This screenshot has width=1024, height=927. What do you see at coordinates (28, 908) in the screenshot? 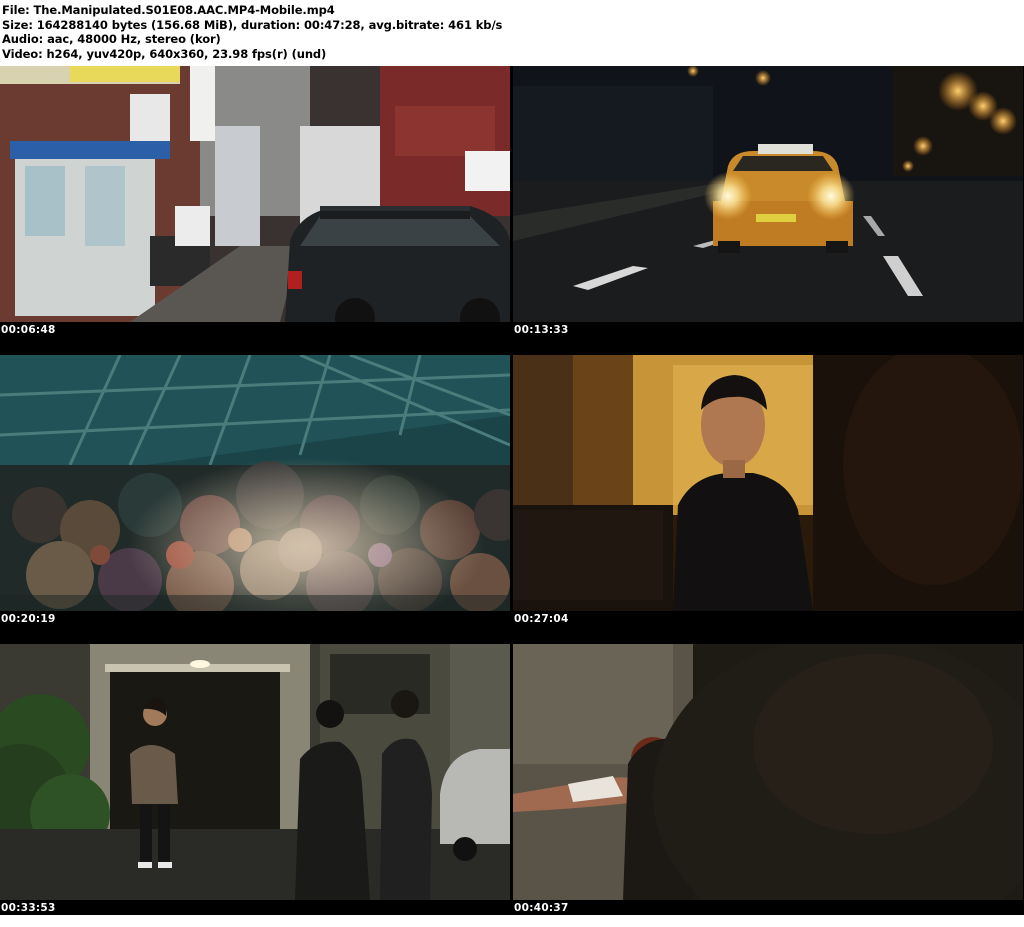
I see `thumbnail-5-timestamp: 00:33:53` at bounding box center [28, 908].